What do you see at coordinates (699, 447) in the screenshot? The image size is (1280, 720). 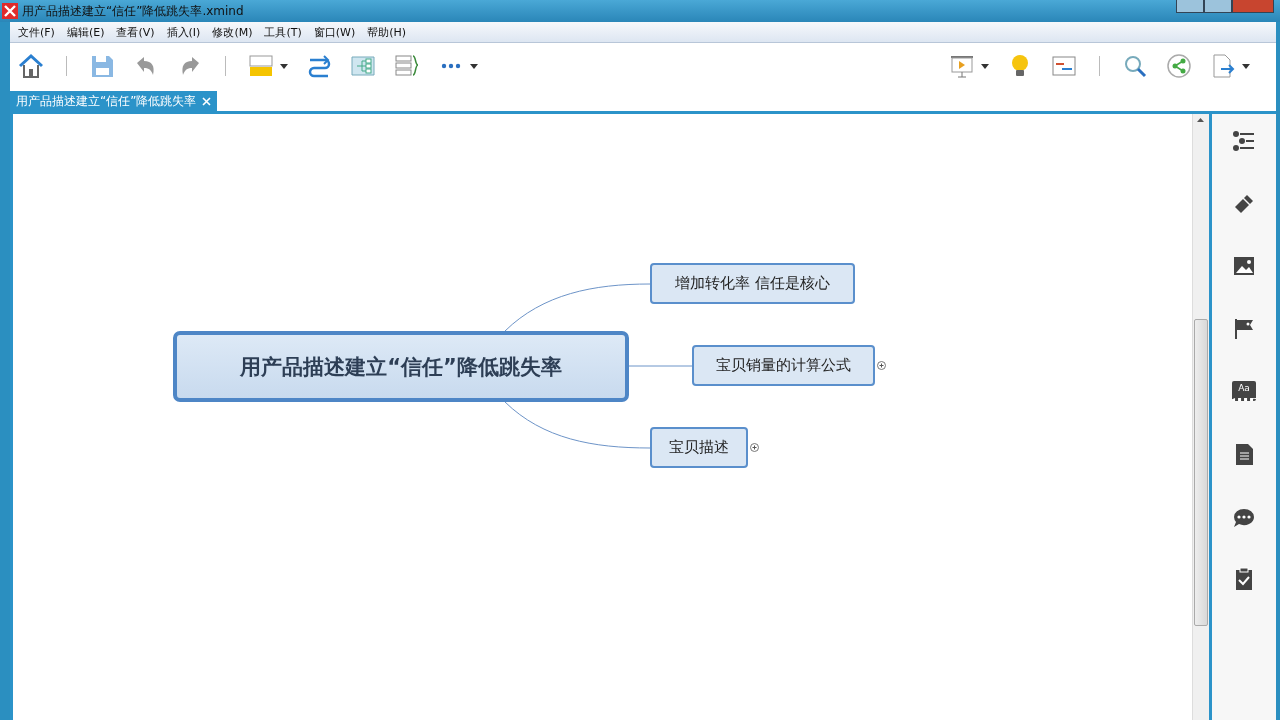 I see `topic-node: 宝贝描述` at bounding box center [699, 447].